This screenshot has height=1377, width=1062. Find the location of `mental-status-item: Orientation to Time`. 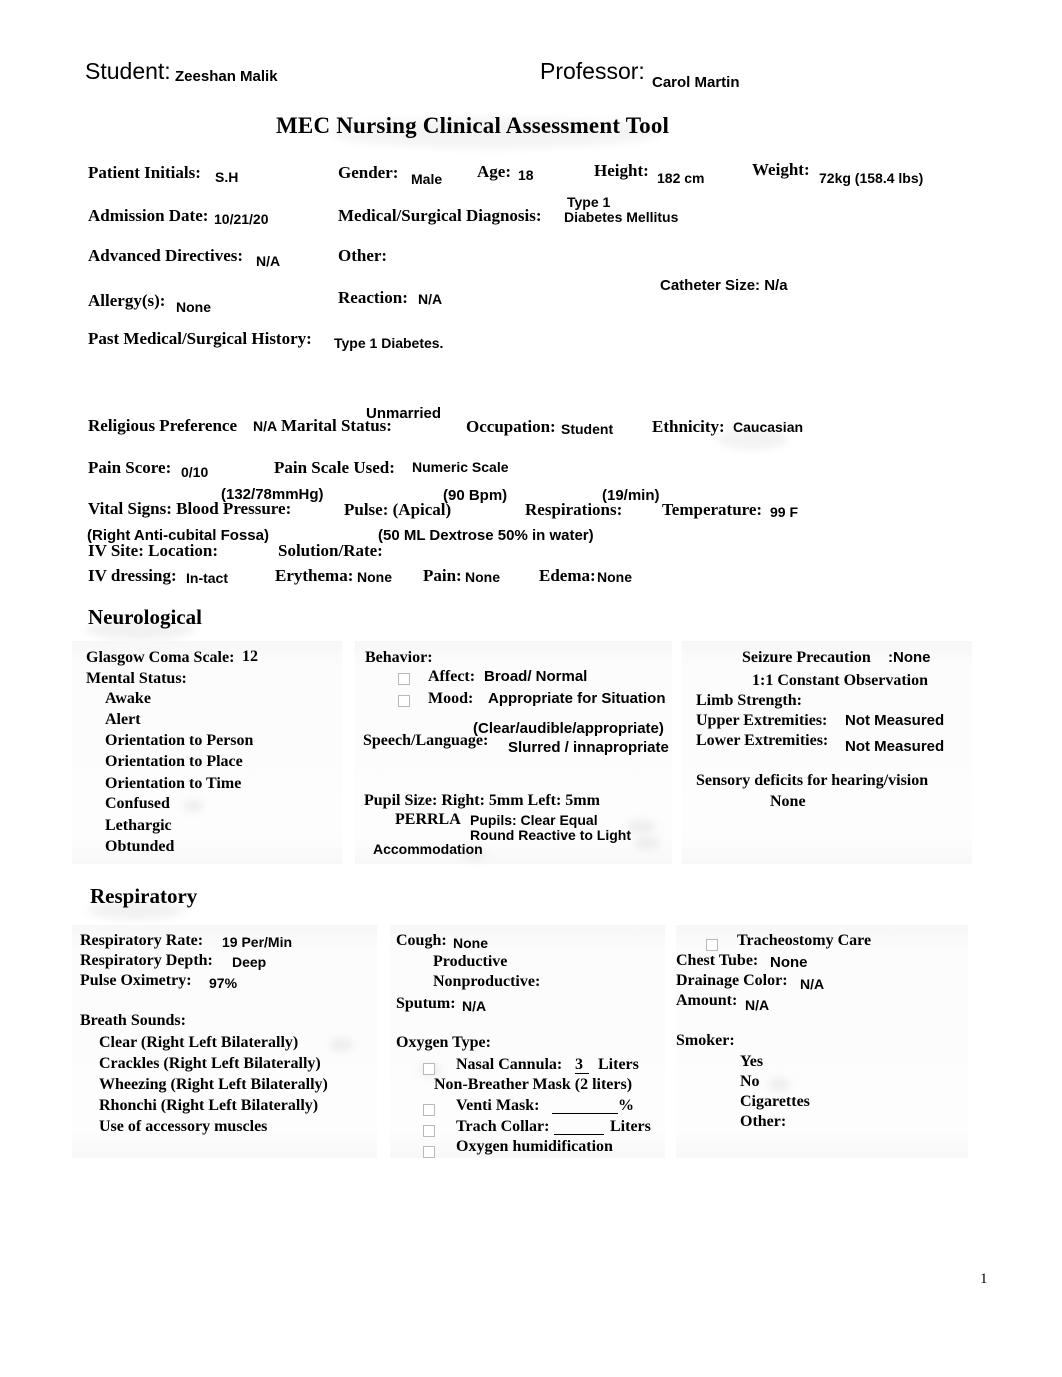

mental-status-item: Orientation to Time is located at coordinates (173, 783).